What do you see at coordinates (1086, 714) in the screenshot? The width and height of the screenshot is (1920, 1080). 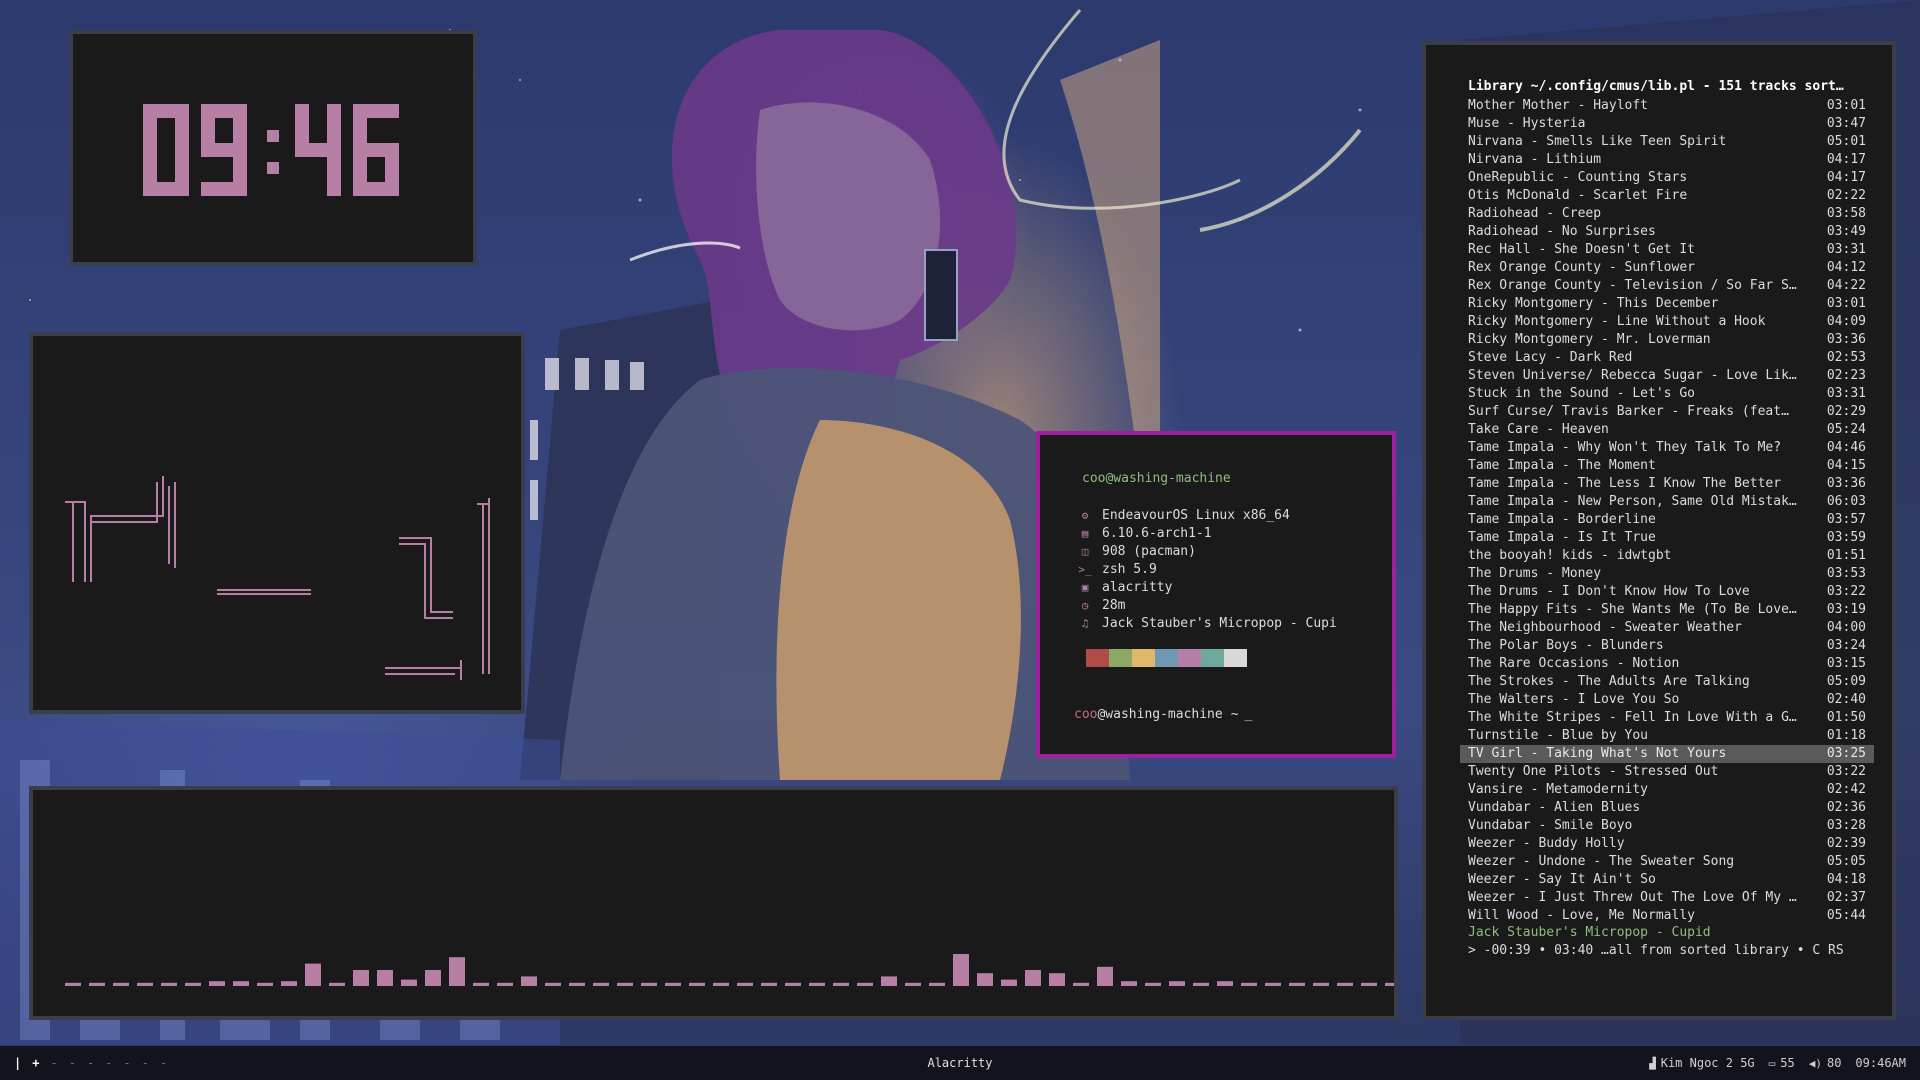 I see `prompt-user: coo` at bounding box center [1086, 714].